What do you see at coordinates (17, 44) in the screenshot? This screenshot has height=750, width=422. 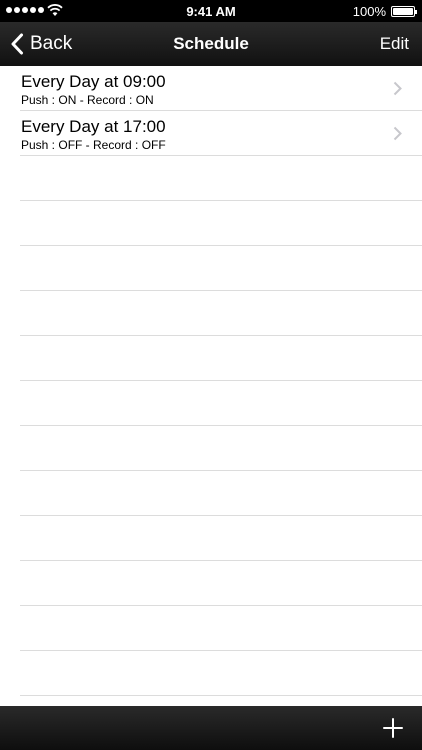 I see `chevron-left-icon` at bounding box center [17, 44].